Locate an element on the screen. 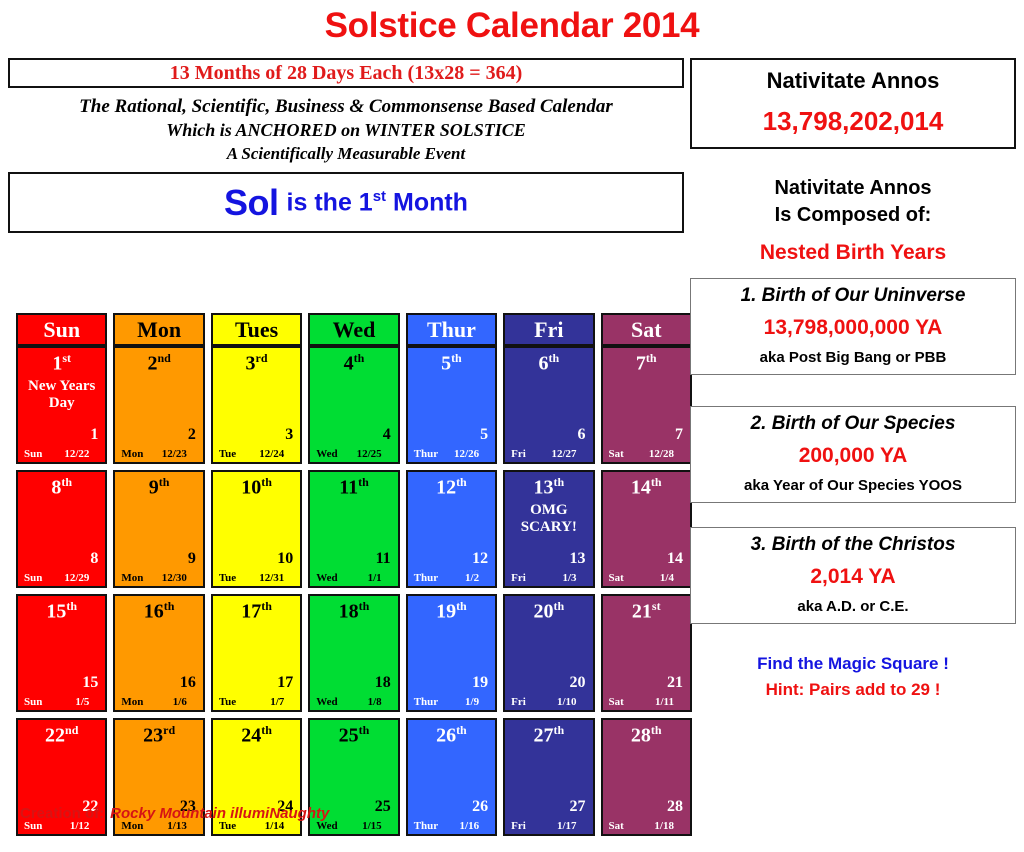 Image resolution: width=1024 pixels, height=852 pixels. day-gregorian-date: 1/12 is located at coordinates (79, 826).